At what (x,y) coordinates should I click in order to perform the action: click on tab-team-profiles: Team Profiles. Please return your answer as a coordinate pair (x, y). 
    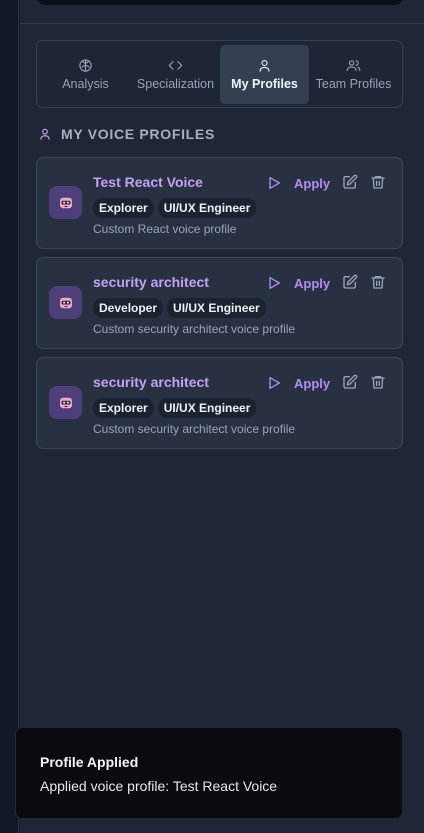
    Looking at the image, I should click on (353, 74).